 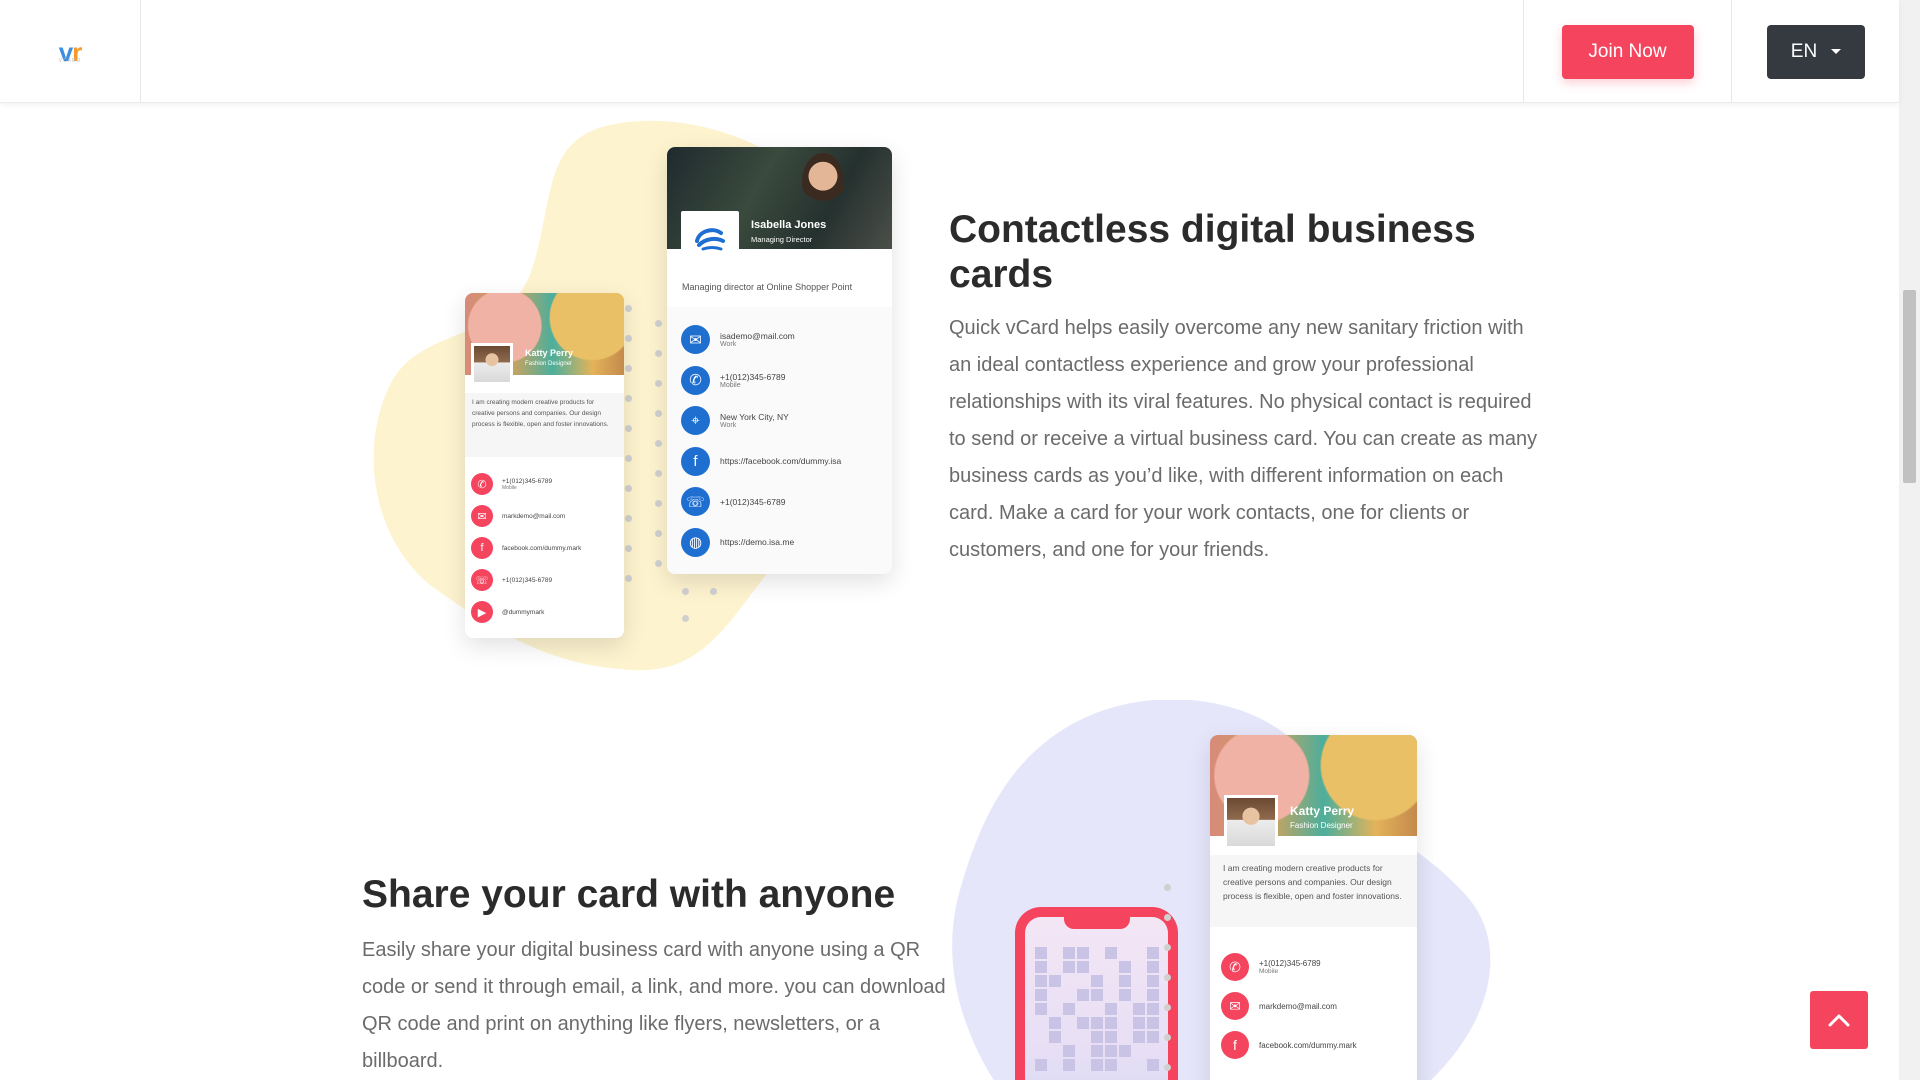 I want to click on scrollbar-thumb, so click(x=1909, y=386).